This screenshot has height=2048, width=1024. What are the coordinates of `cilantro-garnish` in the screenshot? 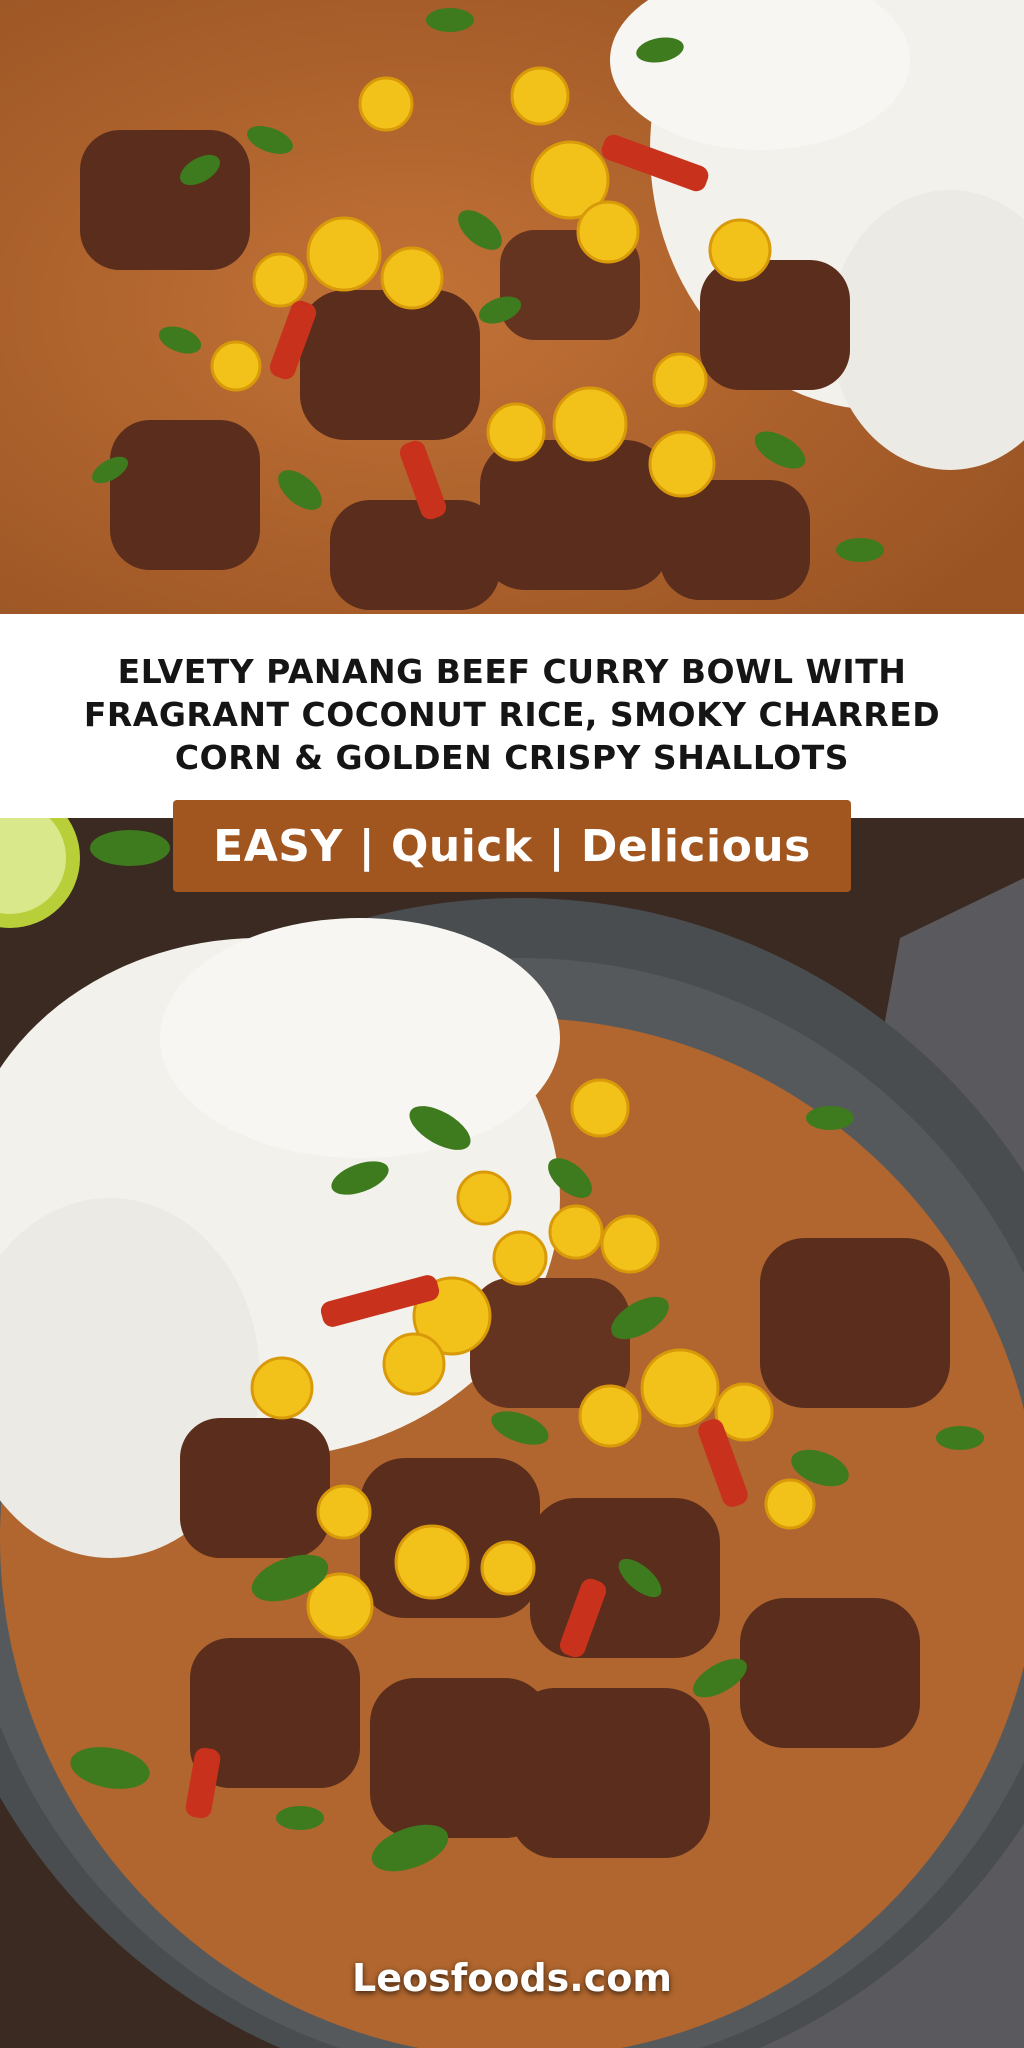 It's located at (130, 848).